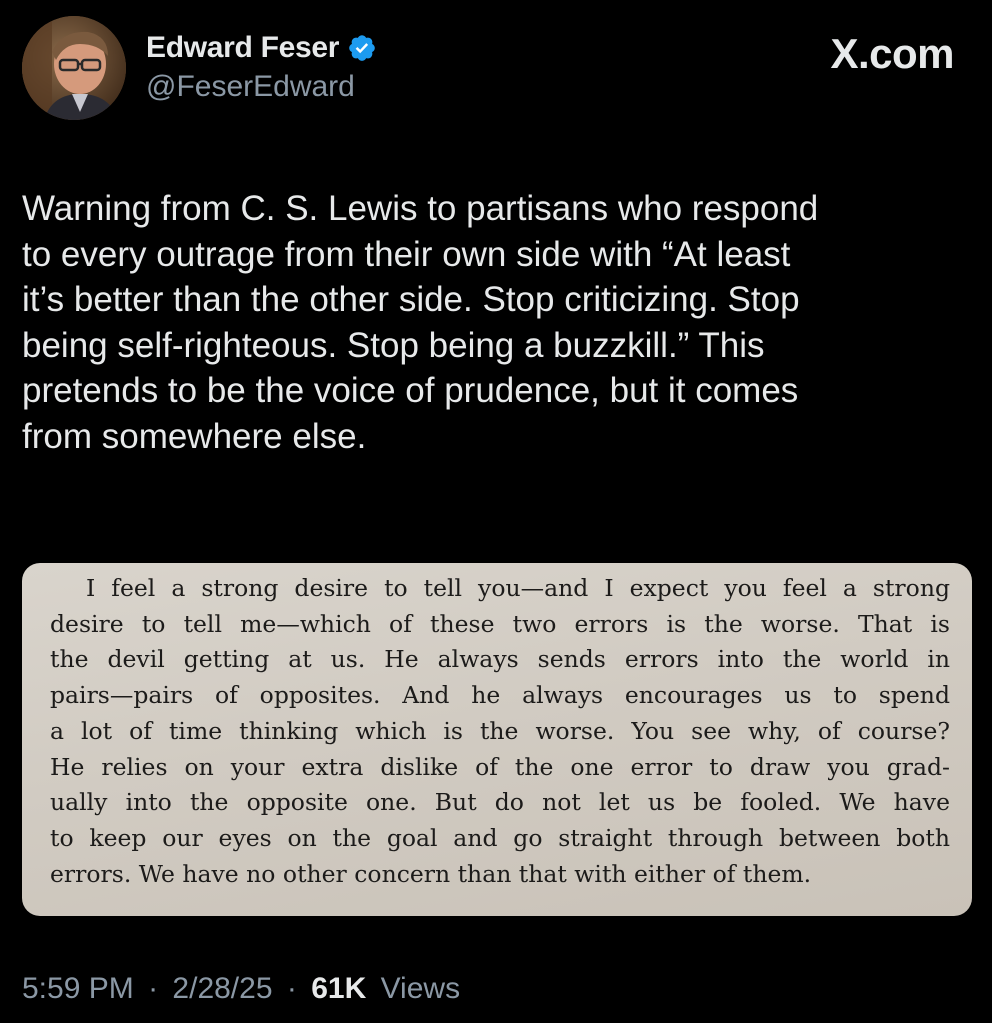 This screenshot has width=992, height=1023. Describe the element at coordinates (222, 988) in the screenshot. I see `tweet-date: 2/28/25` at that location.